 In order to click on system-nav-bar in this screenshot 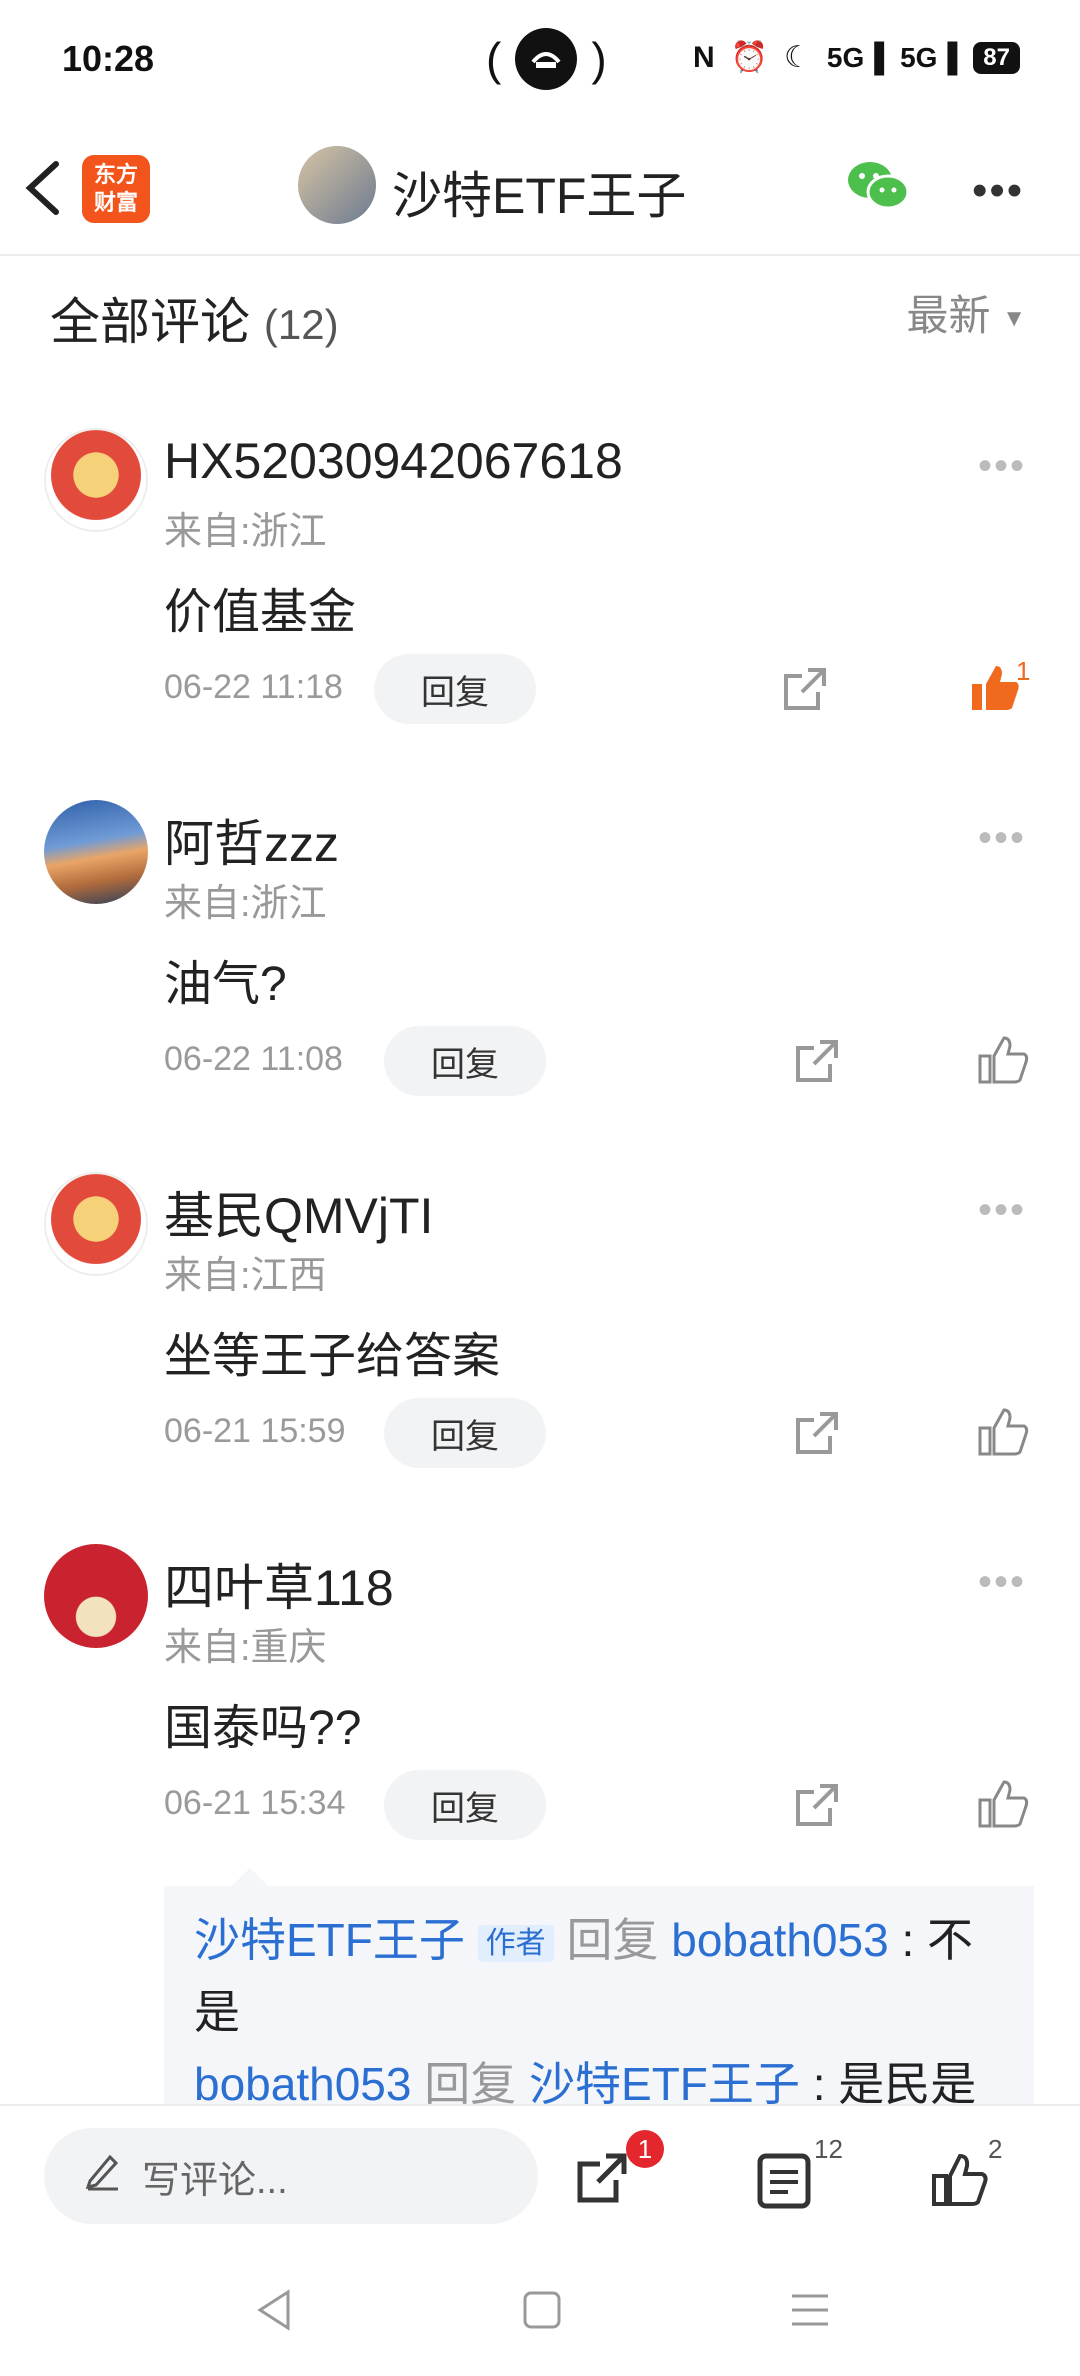, I will do `click(540, 2317)`.